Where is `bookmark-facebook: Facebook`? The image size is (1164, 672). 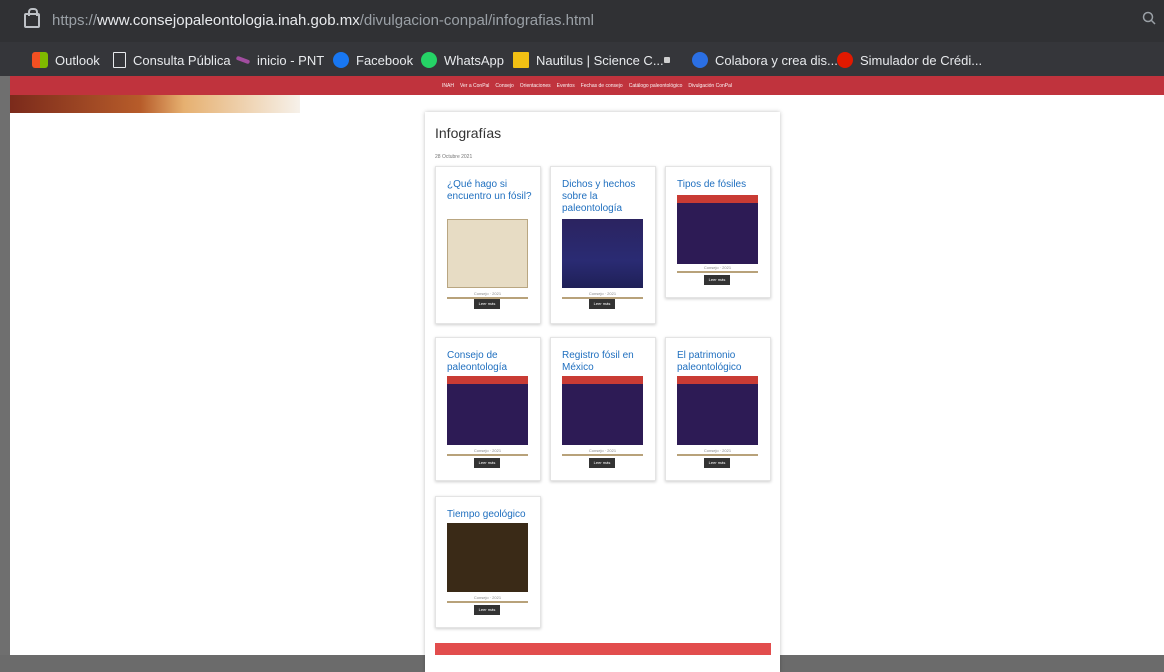
bookmark-facebook: Facebook is located at coordinates (373, 60).